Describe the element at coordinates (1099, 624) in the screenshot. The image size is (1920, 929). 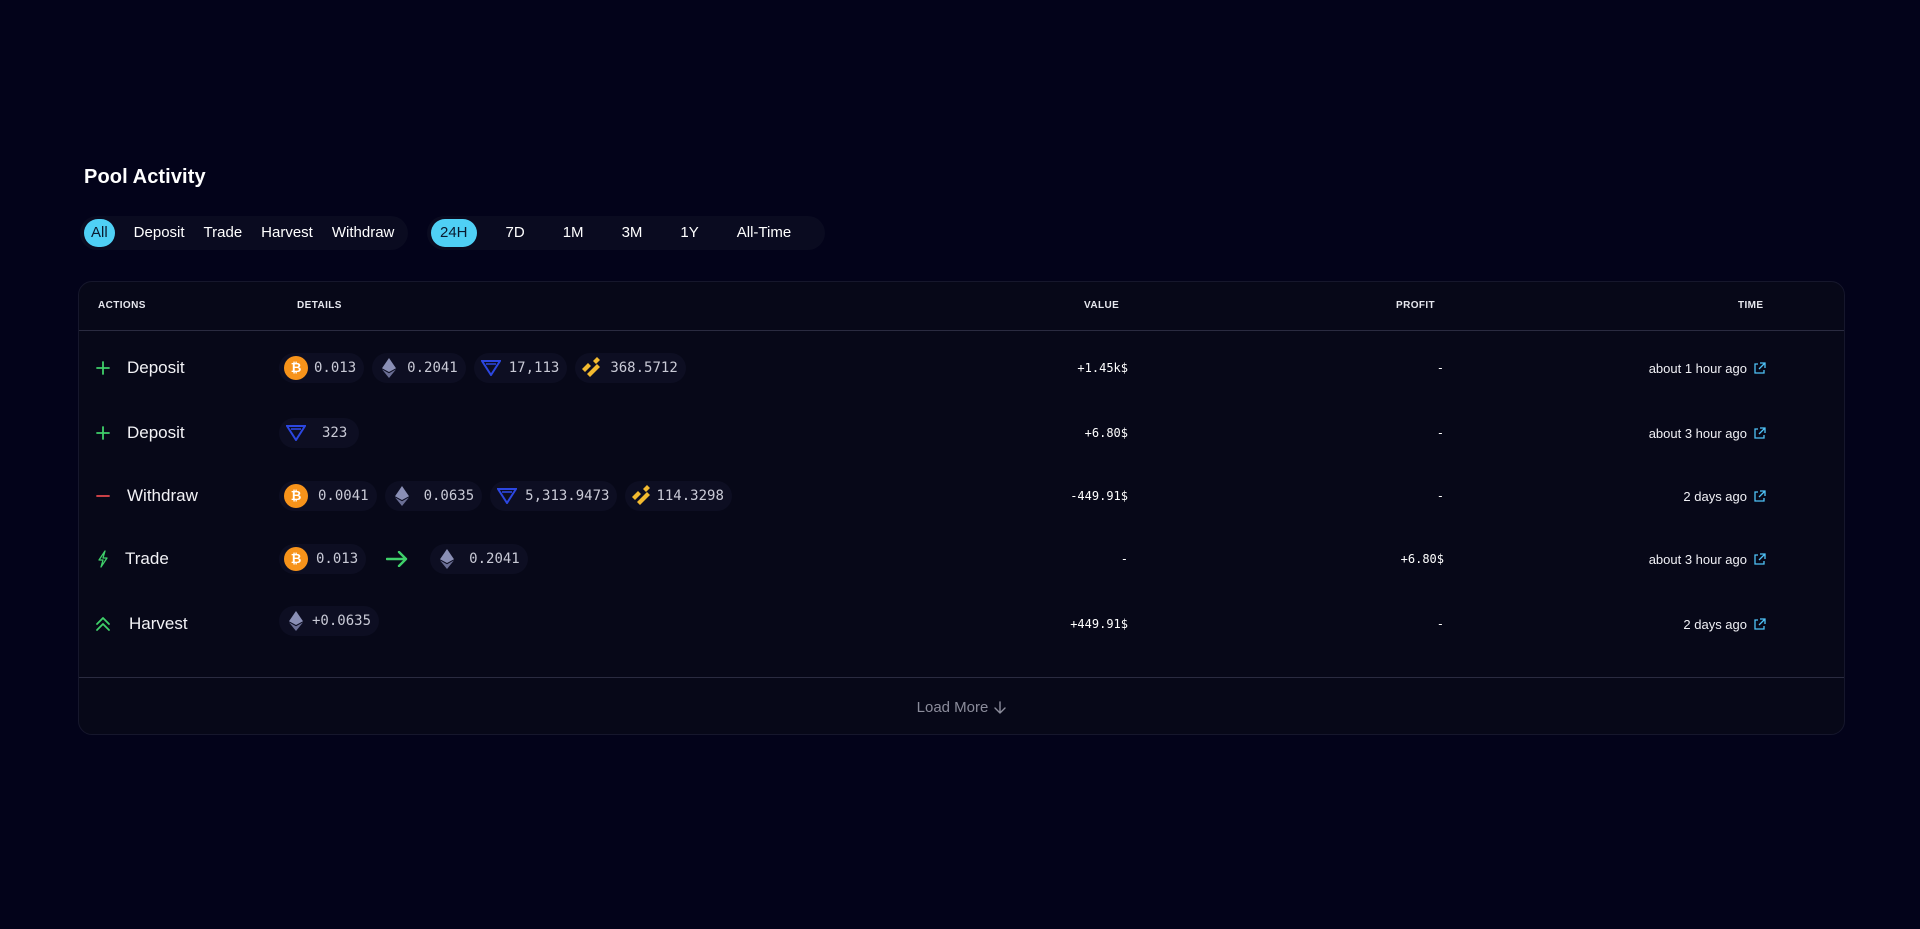
I see `value-cell: +449.91$` at that location.